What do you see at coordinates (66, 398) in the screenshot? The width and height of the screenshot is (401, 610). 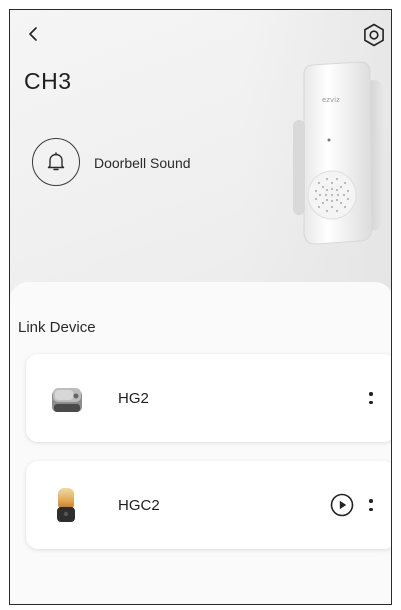 I see `camera-device-icon` at bounding box center [66, 398].